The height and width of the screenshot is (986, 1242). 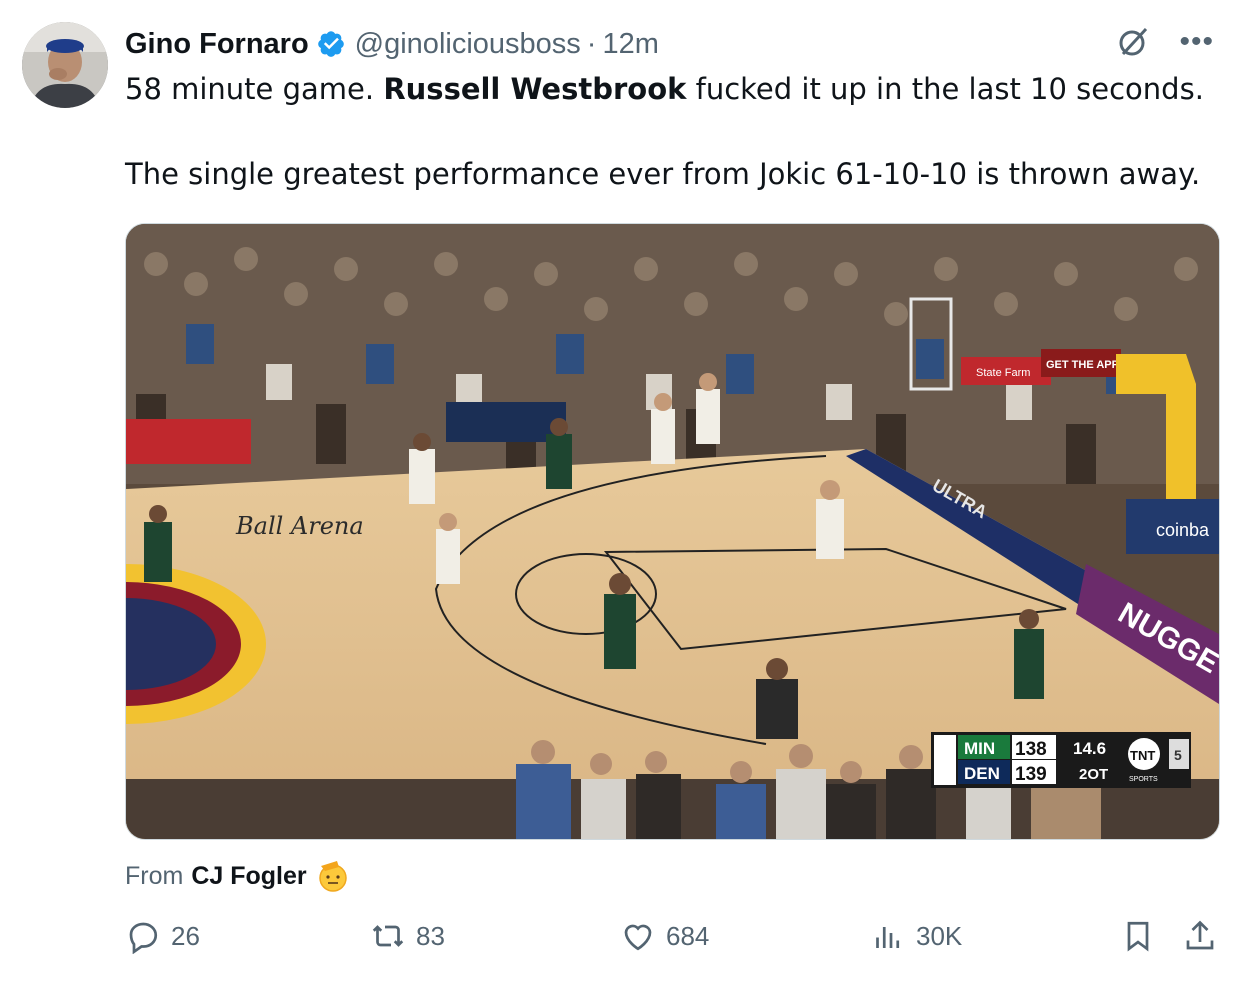 I want to click on source-attribution: From CJ Fogler, so click(x=238, y=876).